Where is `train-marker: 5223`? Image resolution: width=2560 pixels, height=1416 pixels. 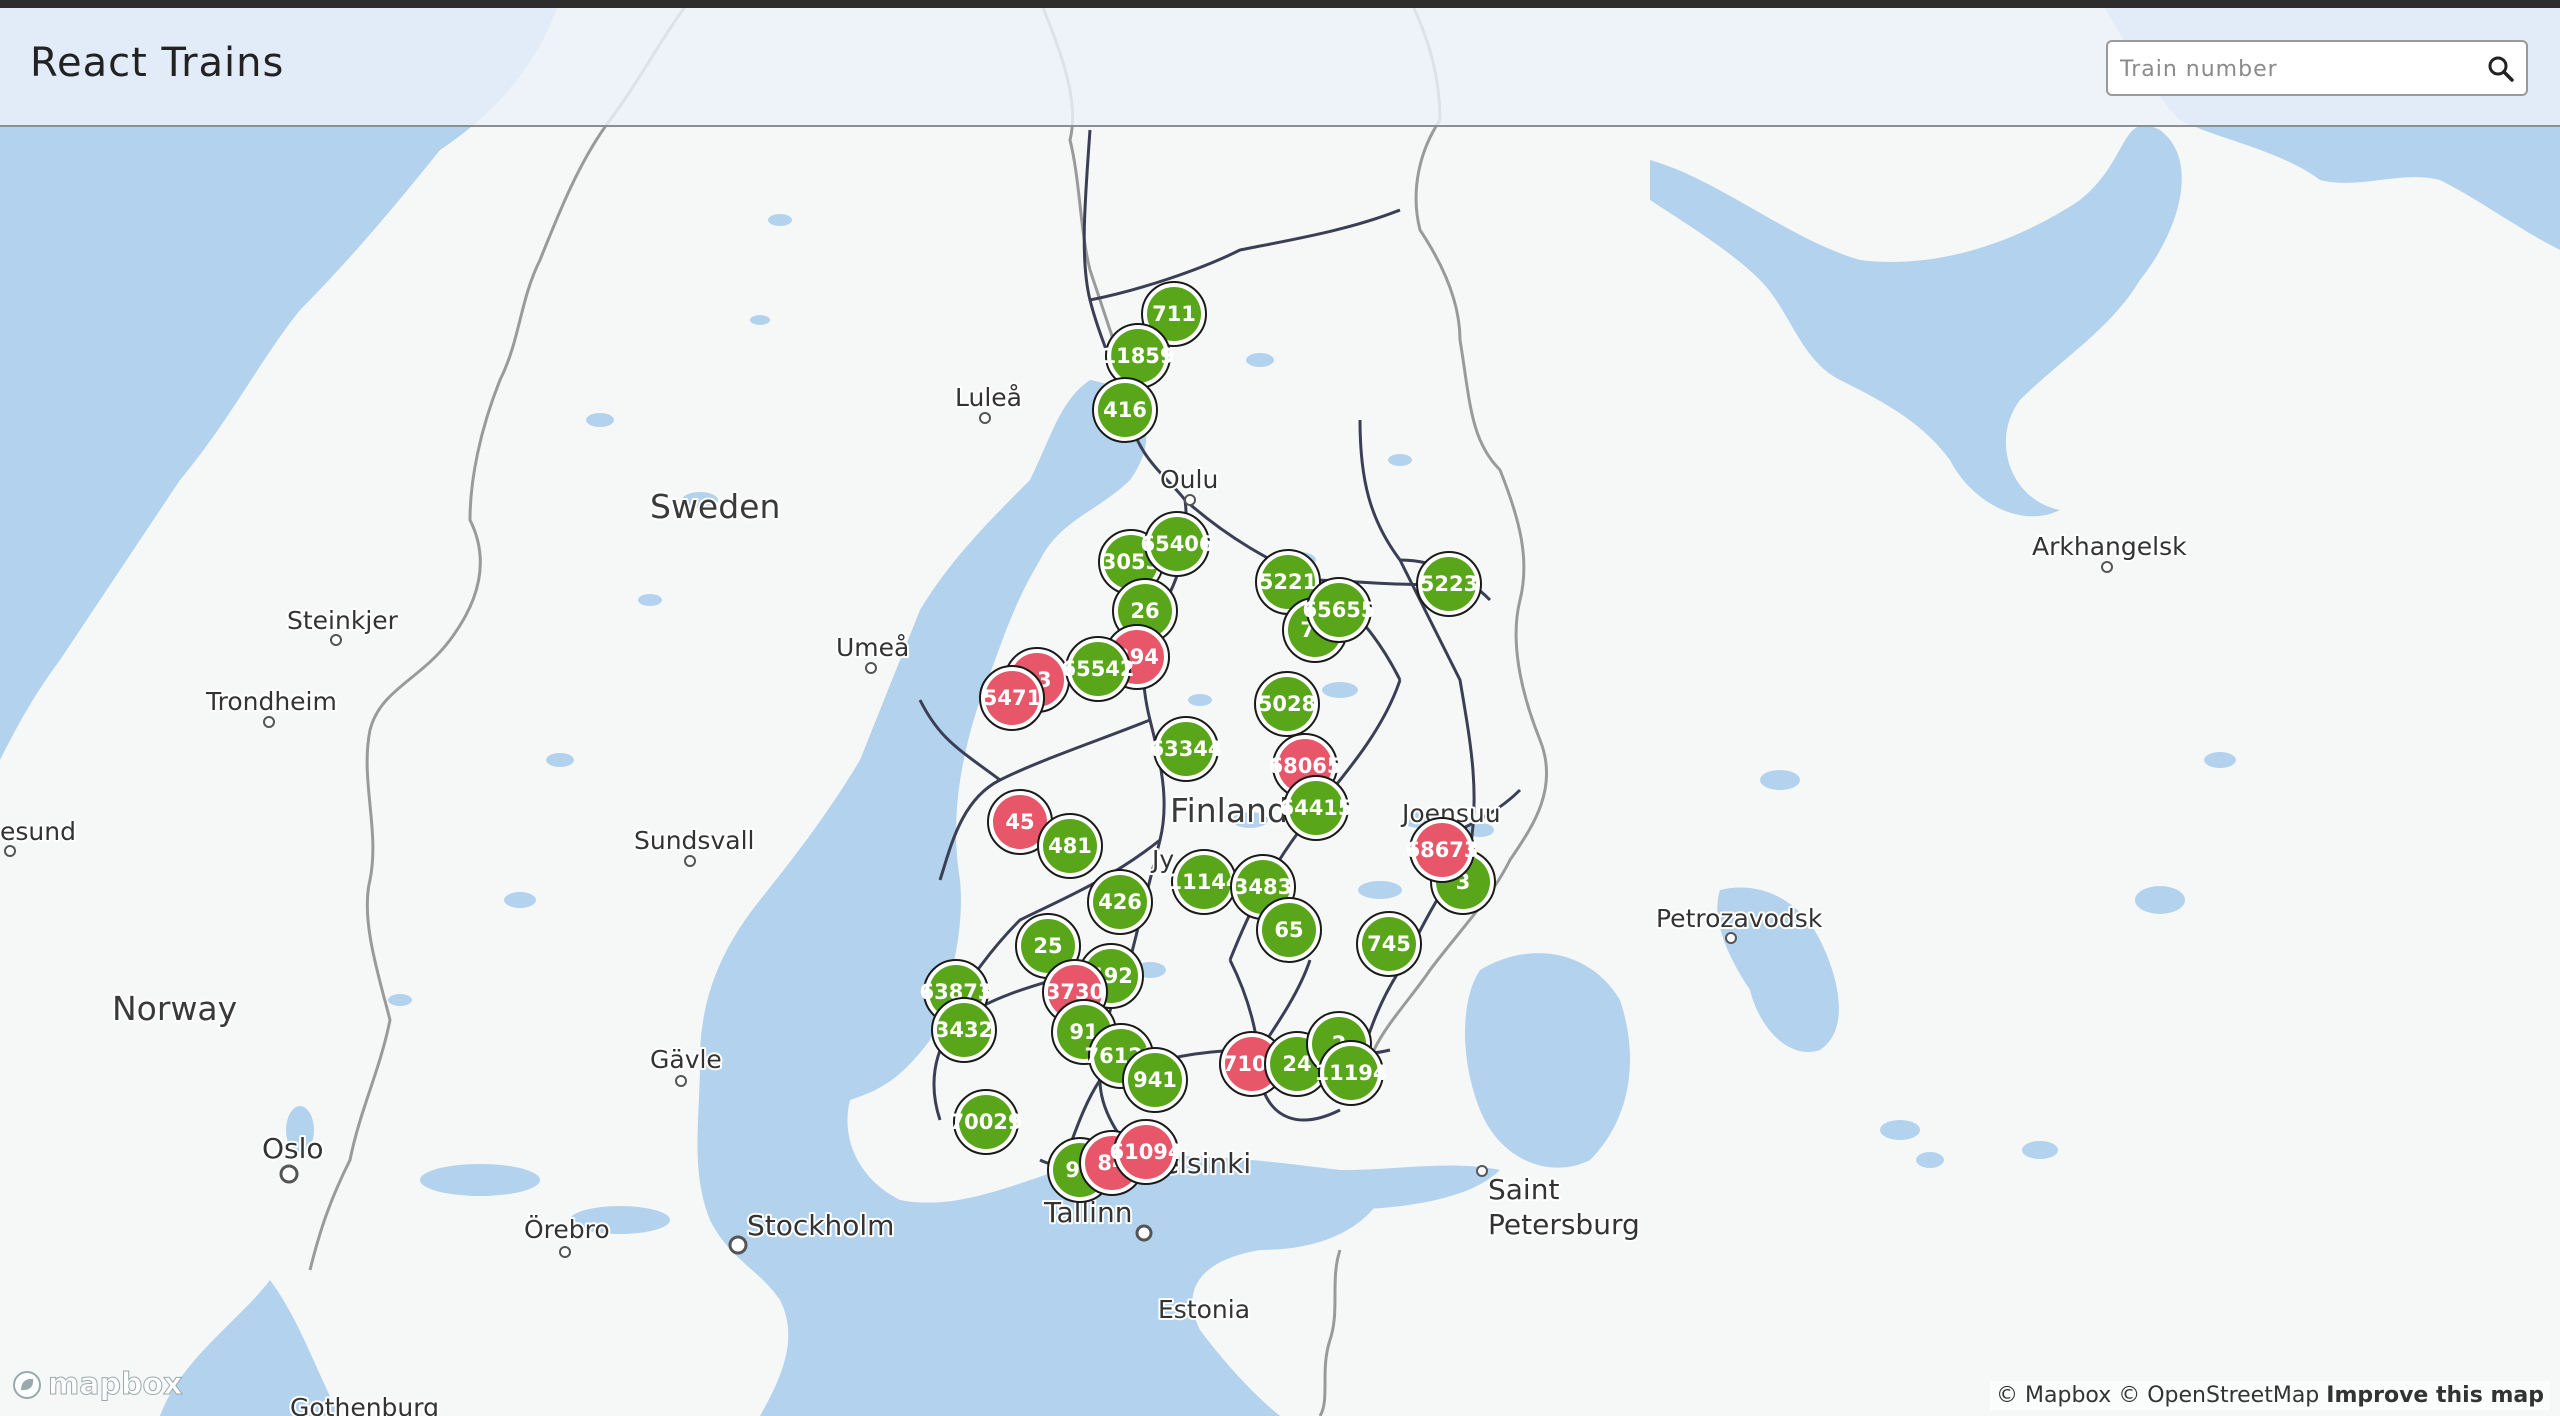
train-marker: 5223 is located at coordinates (1449, 584).